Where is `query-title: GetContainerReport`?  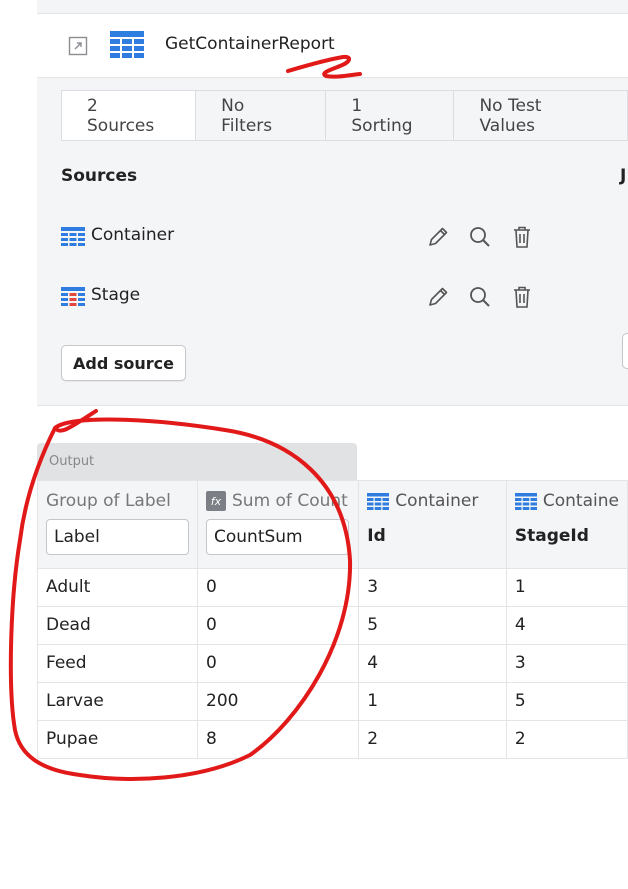 query-title: GetContainerReport is located at coordinates (250, 44).